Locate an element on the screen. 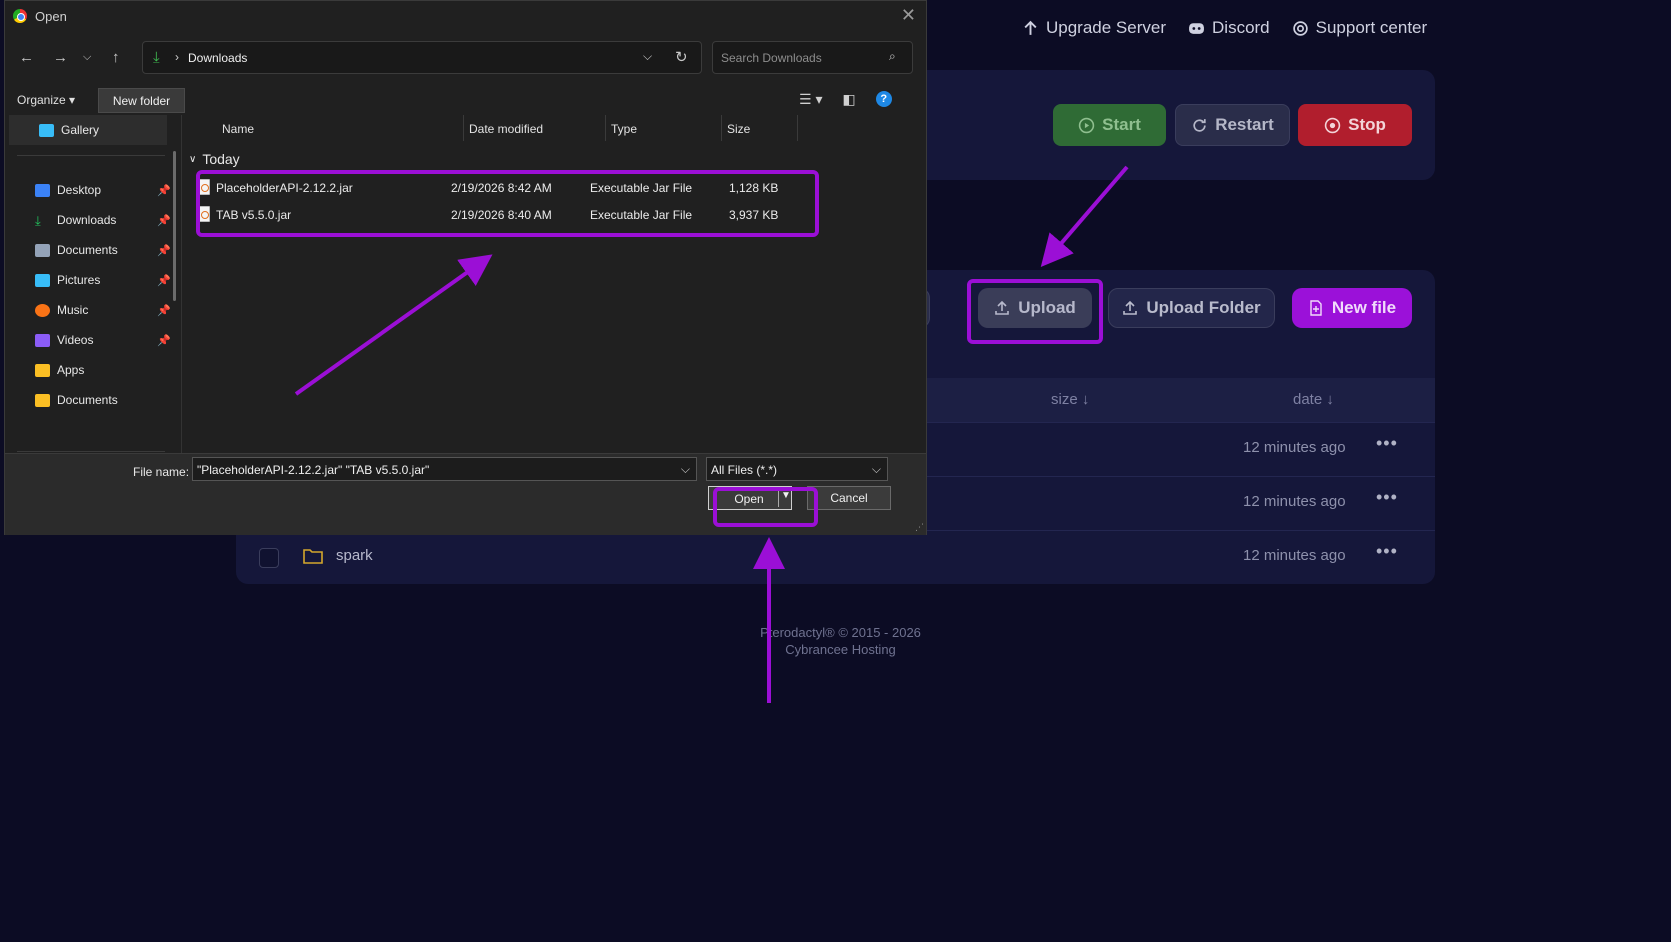 This screenshot has width=1671, height=942. new-file-button: New file is located at coordinates (1352, 308).